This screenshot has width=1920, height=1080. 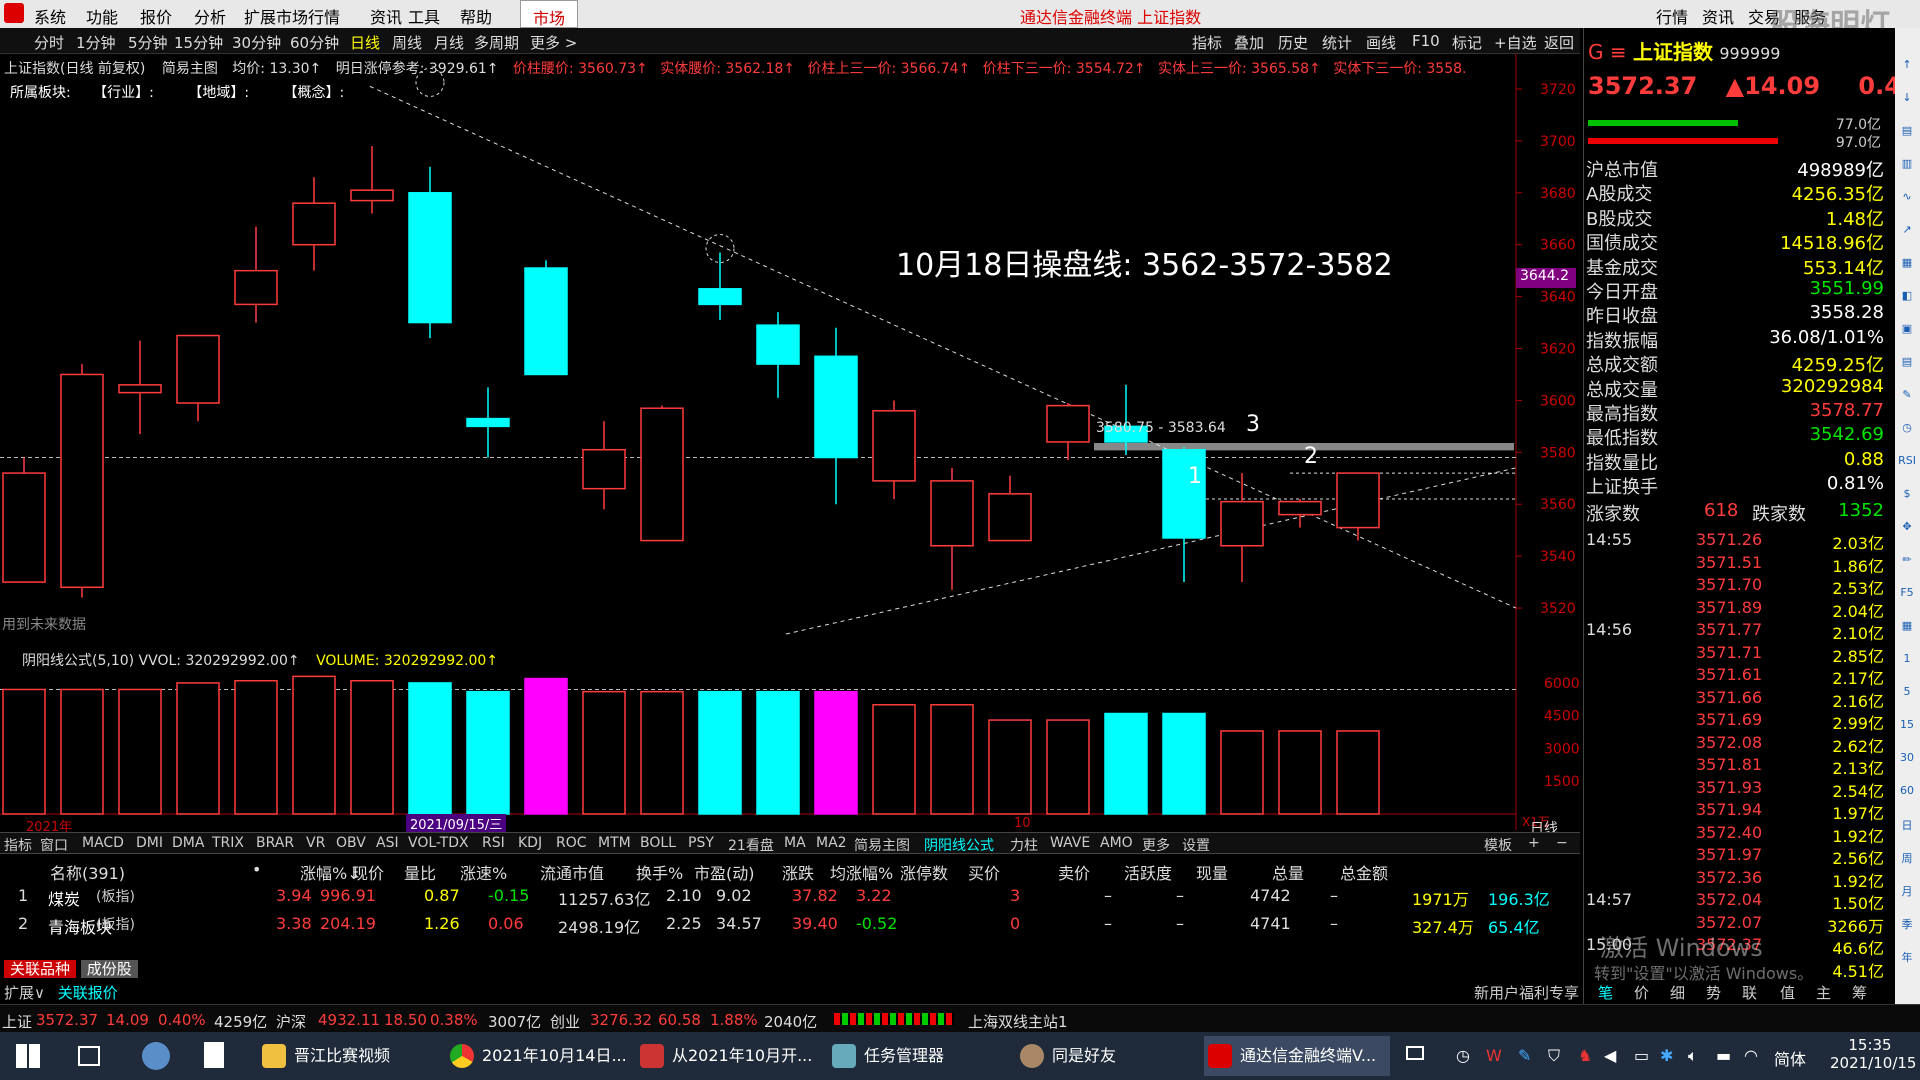 I want to click on taskbar-app-folder: 晋江比赛视频, so click(x=324, y=1057).